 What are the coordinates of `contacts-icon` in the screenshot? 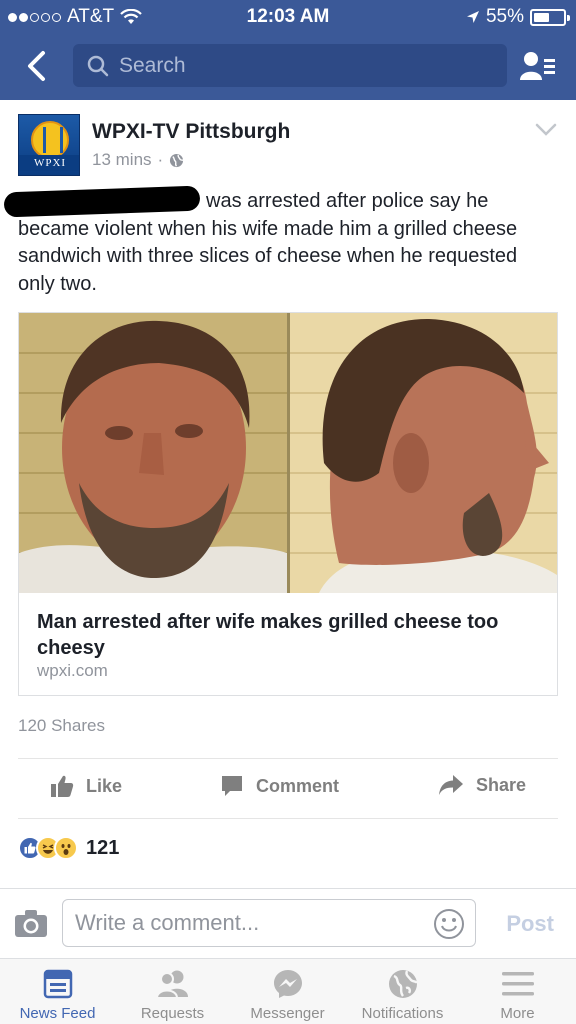 It's located at (537, 66).